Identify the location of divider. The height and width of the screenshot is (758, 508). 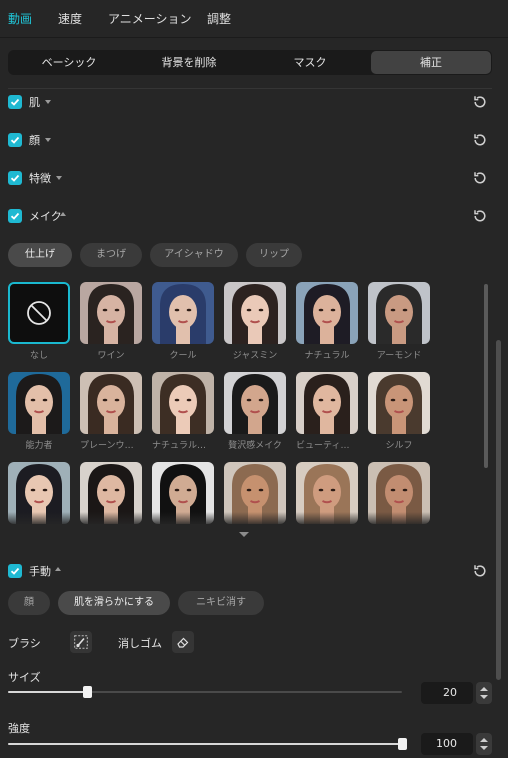
(250, 88).